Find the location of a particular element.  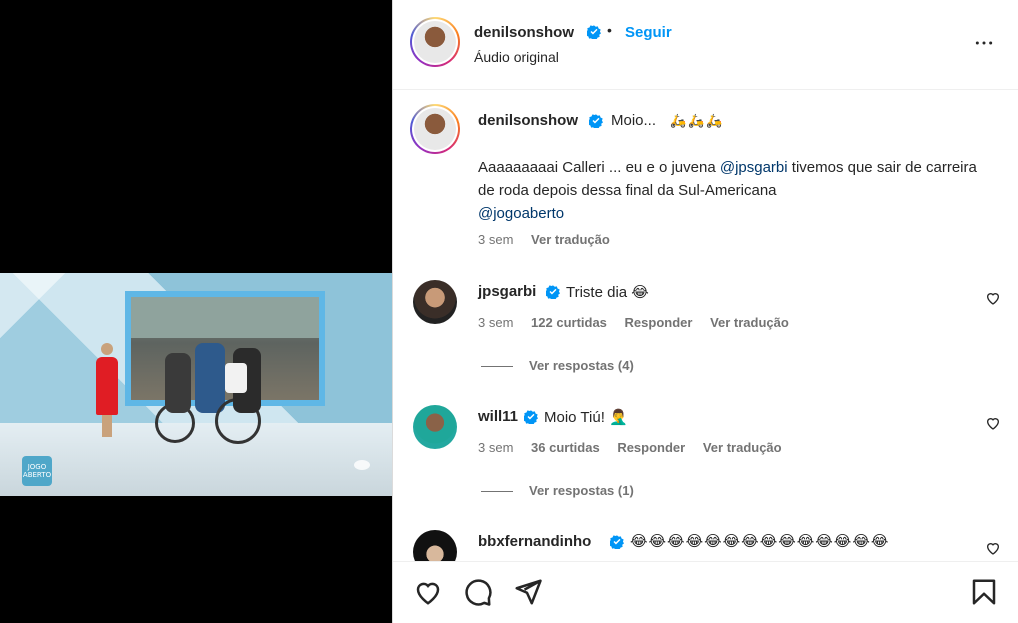

comment-username: bbxfernandinho is located at coordinates (534, 541).